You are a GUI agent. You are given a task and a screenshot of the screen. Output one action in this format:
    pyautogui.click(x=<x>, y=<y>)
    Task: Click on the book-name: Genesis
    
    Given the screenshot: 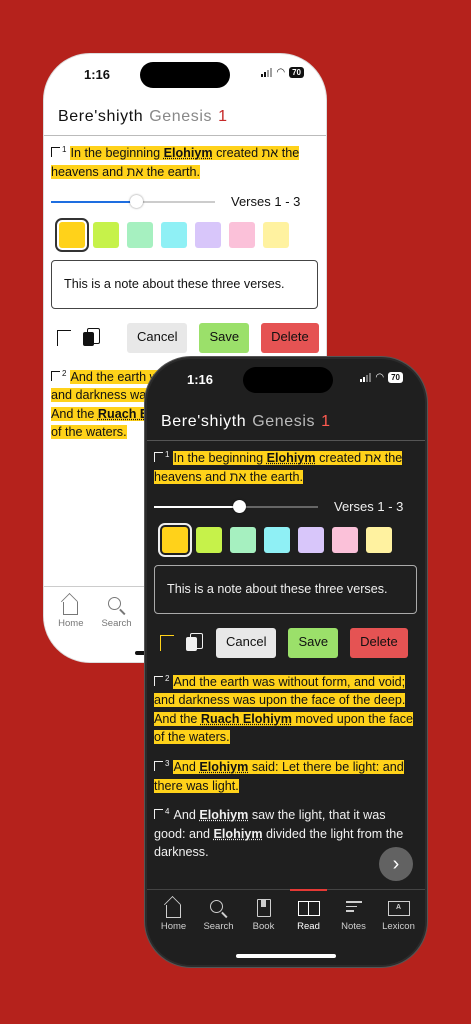 What is the action you would take?
    pyautogui.click(x=284, y=421)
    